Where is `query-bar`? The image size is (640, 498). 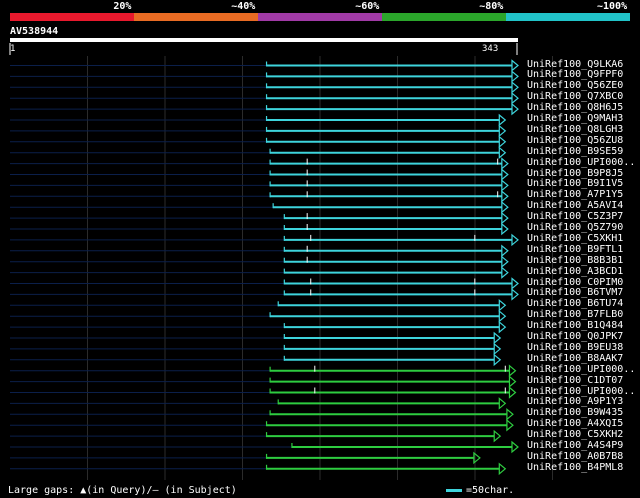 query-bar is located at coordinates (264, 40).